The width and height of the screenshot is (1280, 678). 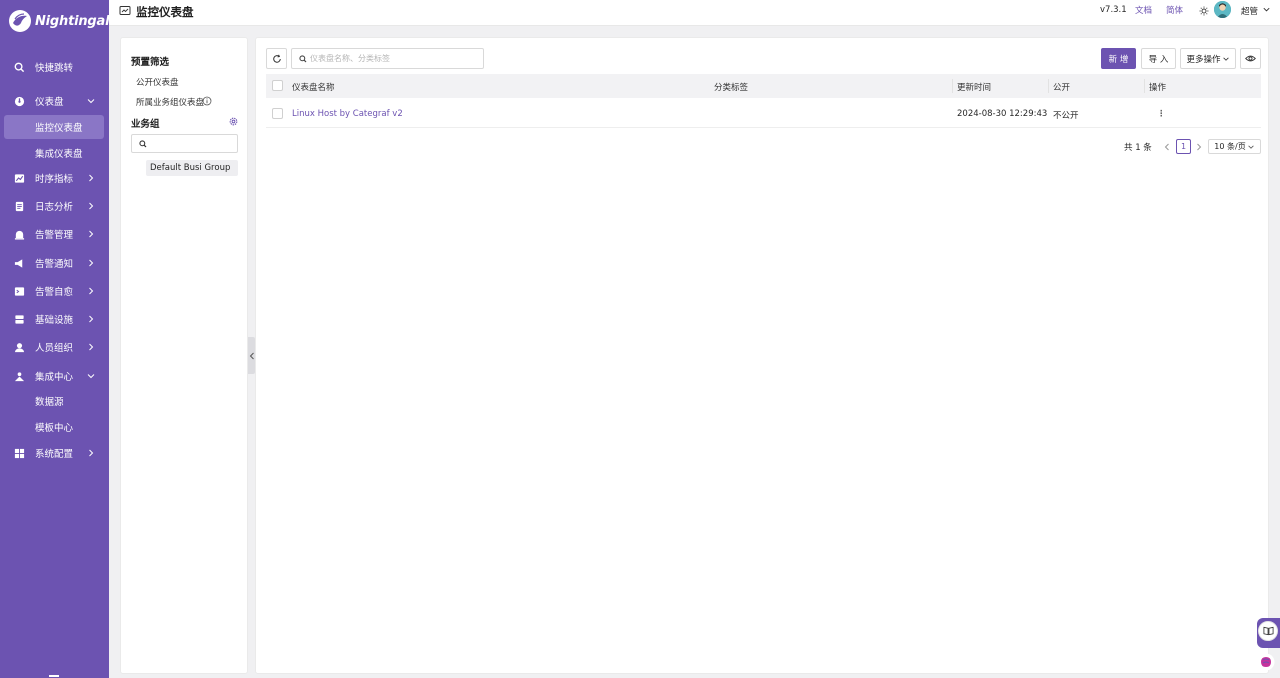 What do you see at coordinates (694, 13) in the screenshot?
I see `top-header: 监控仪表盘 v7.3.1 文档 简体 超管` at bounding box center [694, 13].